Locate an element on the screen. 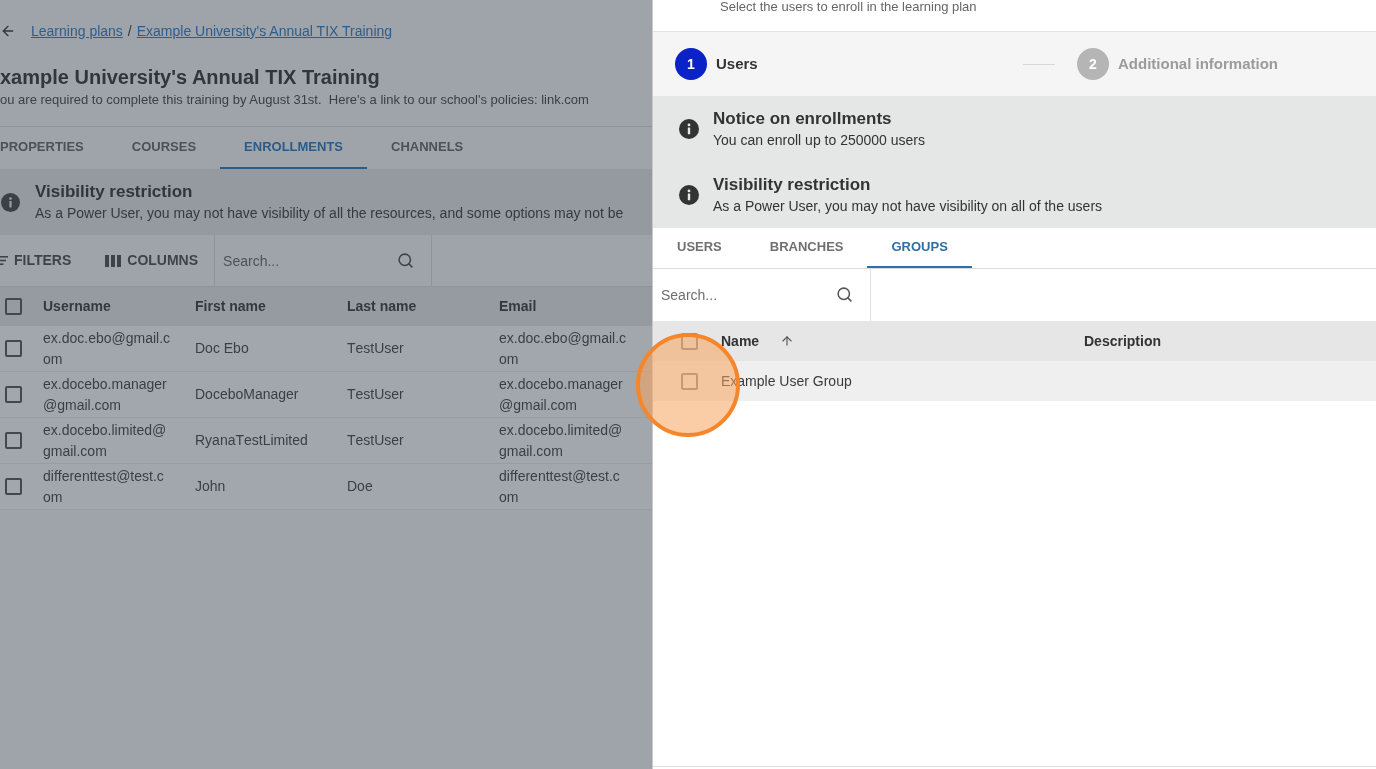 The image size is (1376, 769). page-title: xample University's Annual TIX Training is located at coordinates (190, 77).